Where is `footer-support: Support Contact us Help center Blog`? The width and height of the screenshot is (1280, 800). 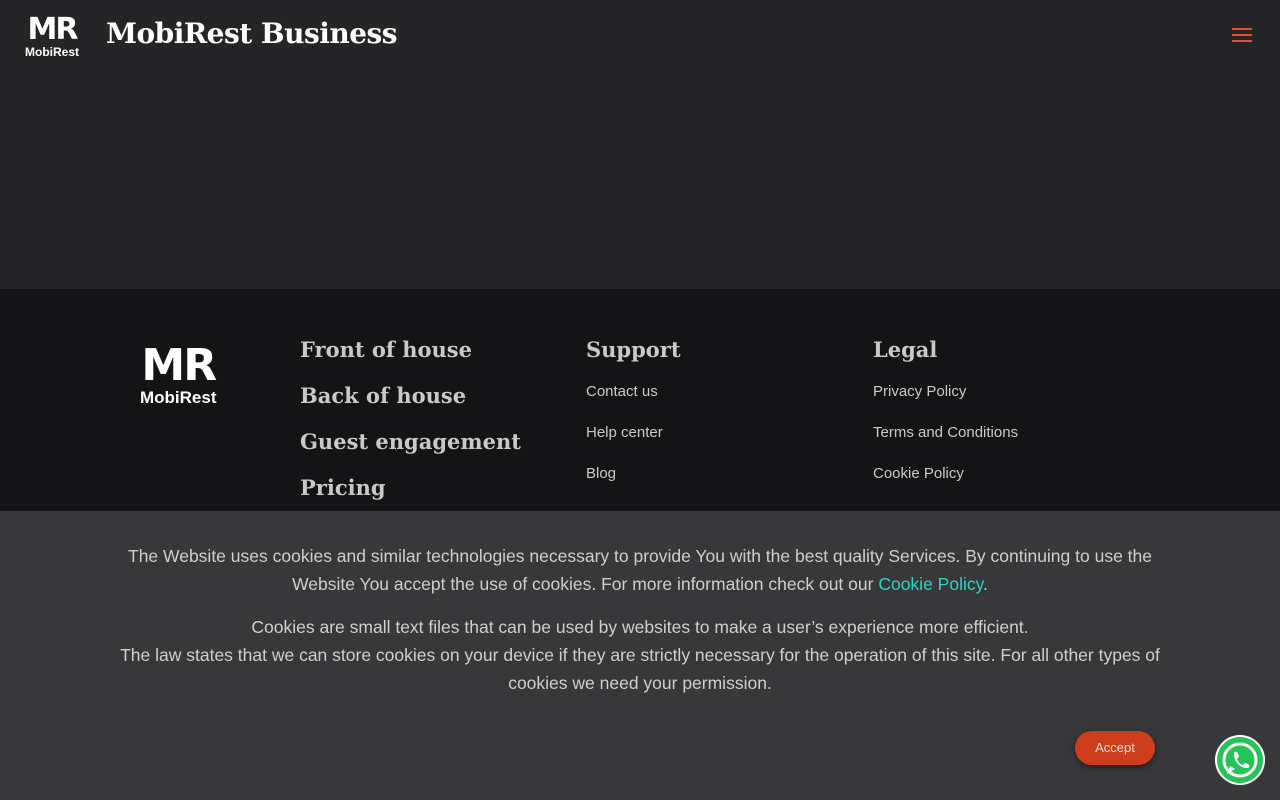 footer-support: Support Contact us Help center Blog is located at coordinates (633, 421).